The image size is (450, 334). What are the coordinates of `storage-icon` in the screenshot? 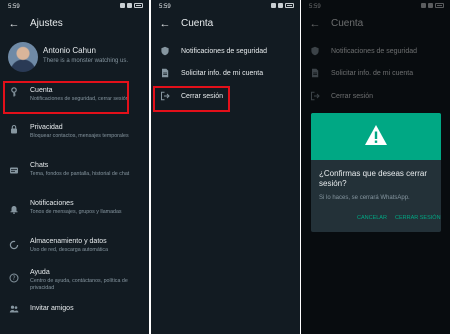 It's located at (14, 246).